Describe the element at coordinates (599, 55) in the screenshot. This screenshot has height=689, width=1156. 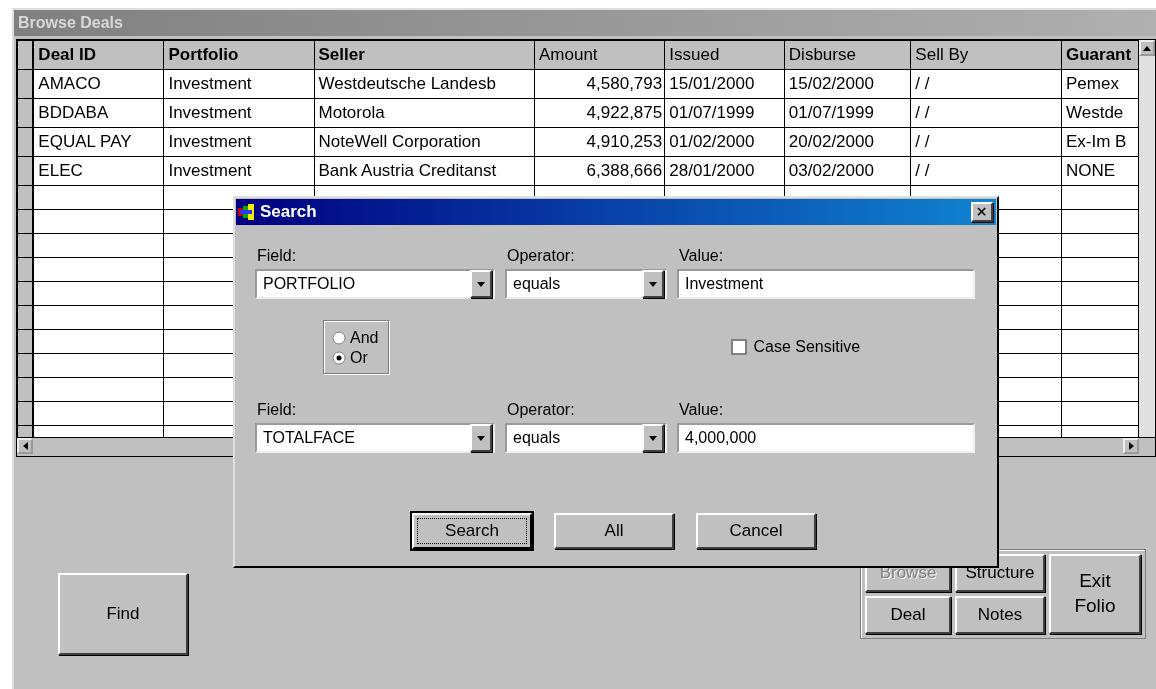
I see `column-header: Amount` at that location.